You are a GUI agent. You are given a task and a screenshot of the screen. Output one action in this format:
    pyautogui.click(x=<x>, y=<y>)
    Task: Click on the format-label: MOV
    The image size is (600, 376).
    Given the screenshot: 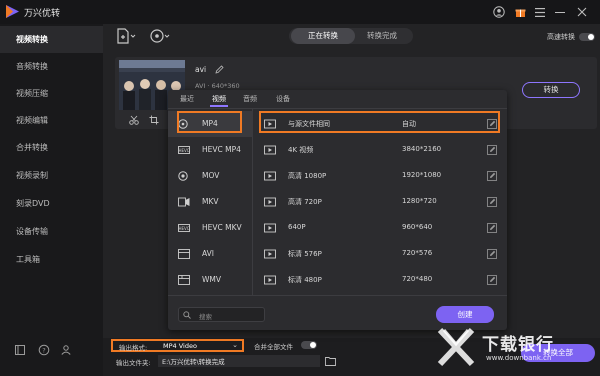 What is the action you would take?
    pyautogui.click(x=211, y=175)
    